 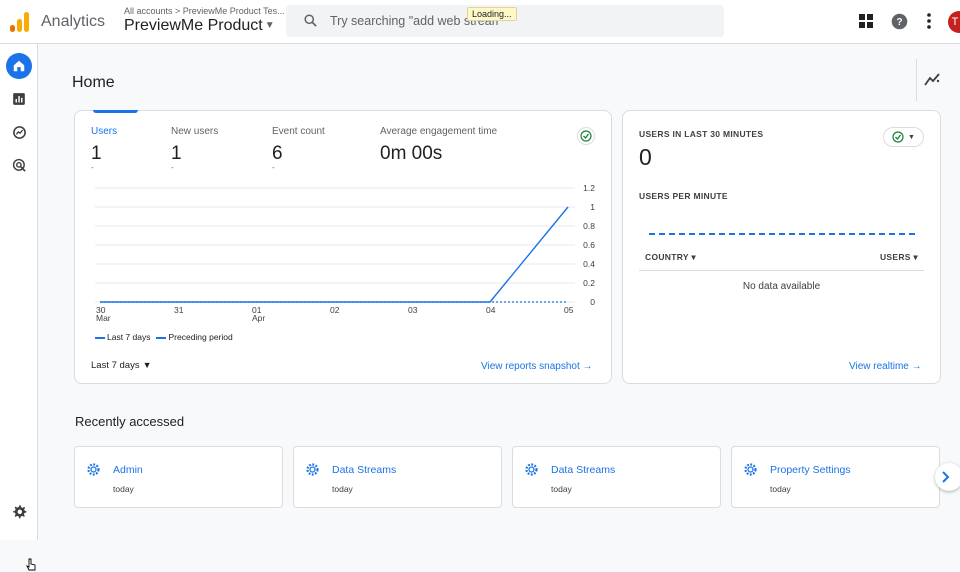 I want to click on explore-icon, so click(x=19, y=132).